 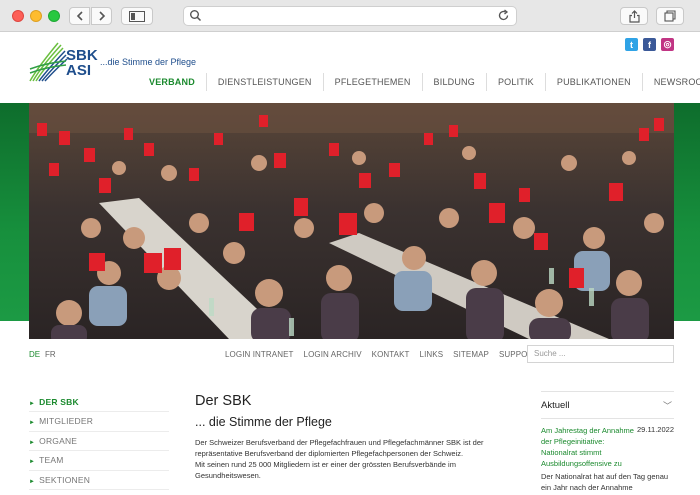 I want to click on sitemap-link: SITEMAP, so click(x=471, y=354).